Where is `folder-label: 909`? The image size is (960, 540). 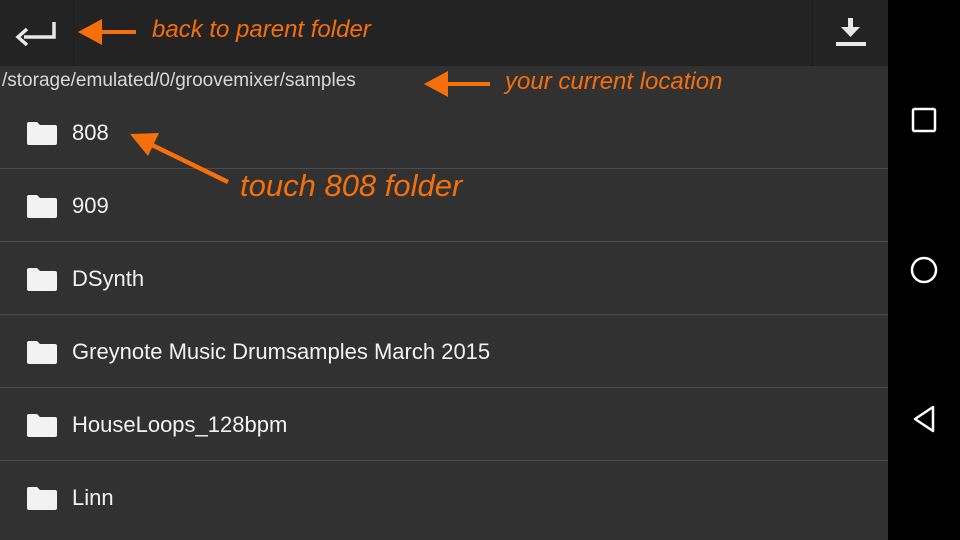 folder-label: 909 is located at coordinates (90, 205).